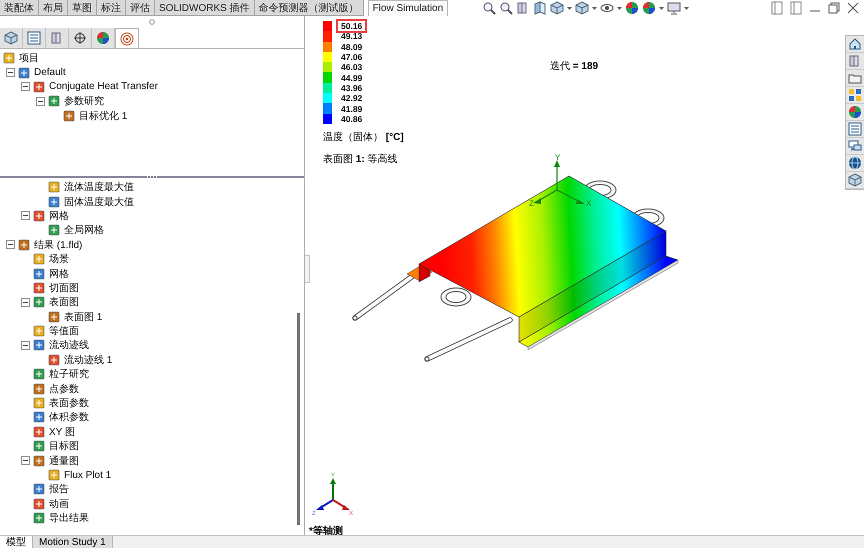 The image size is (864, 548). What do you see at coordinates (29, 58) in the screenshot?
I see `tree-item: 项目` at bounding box center [29, 58].